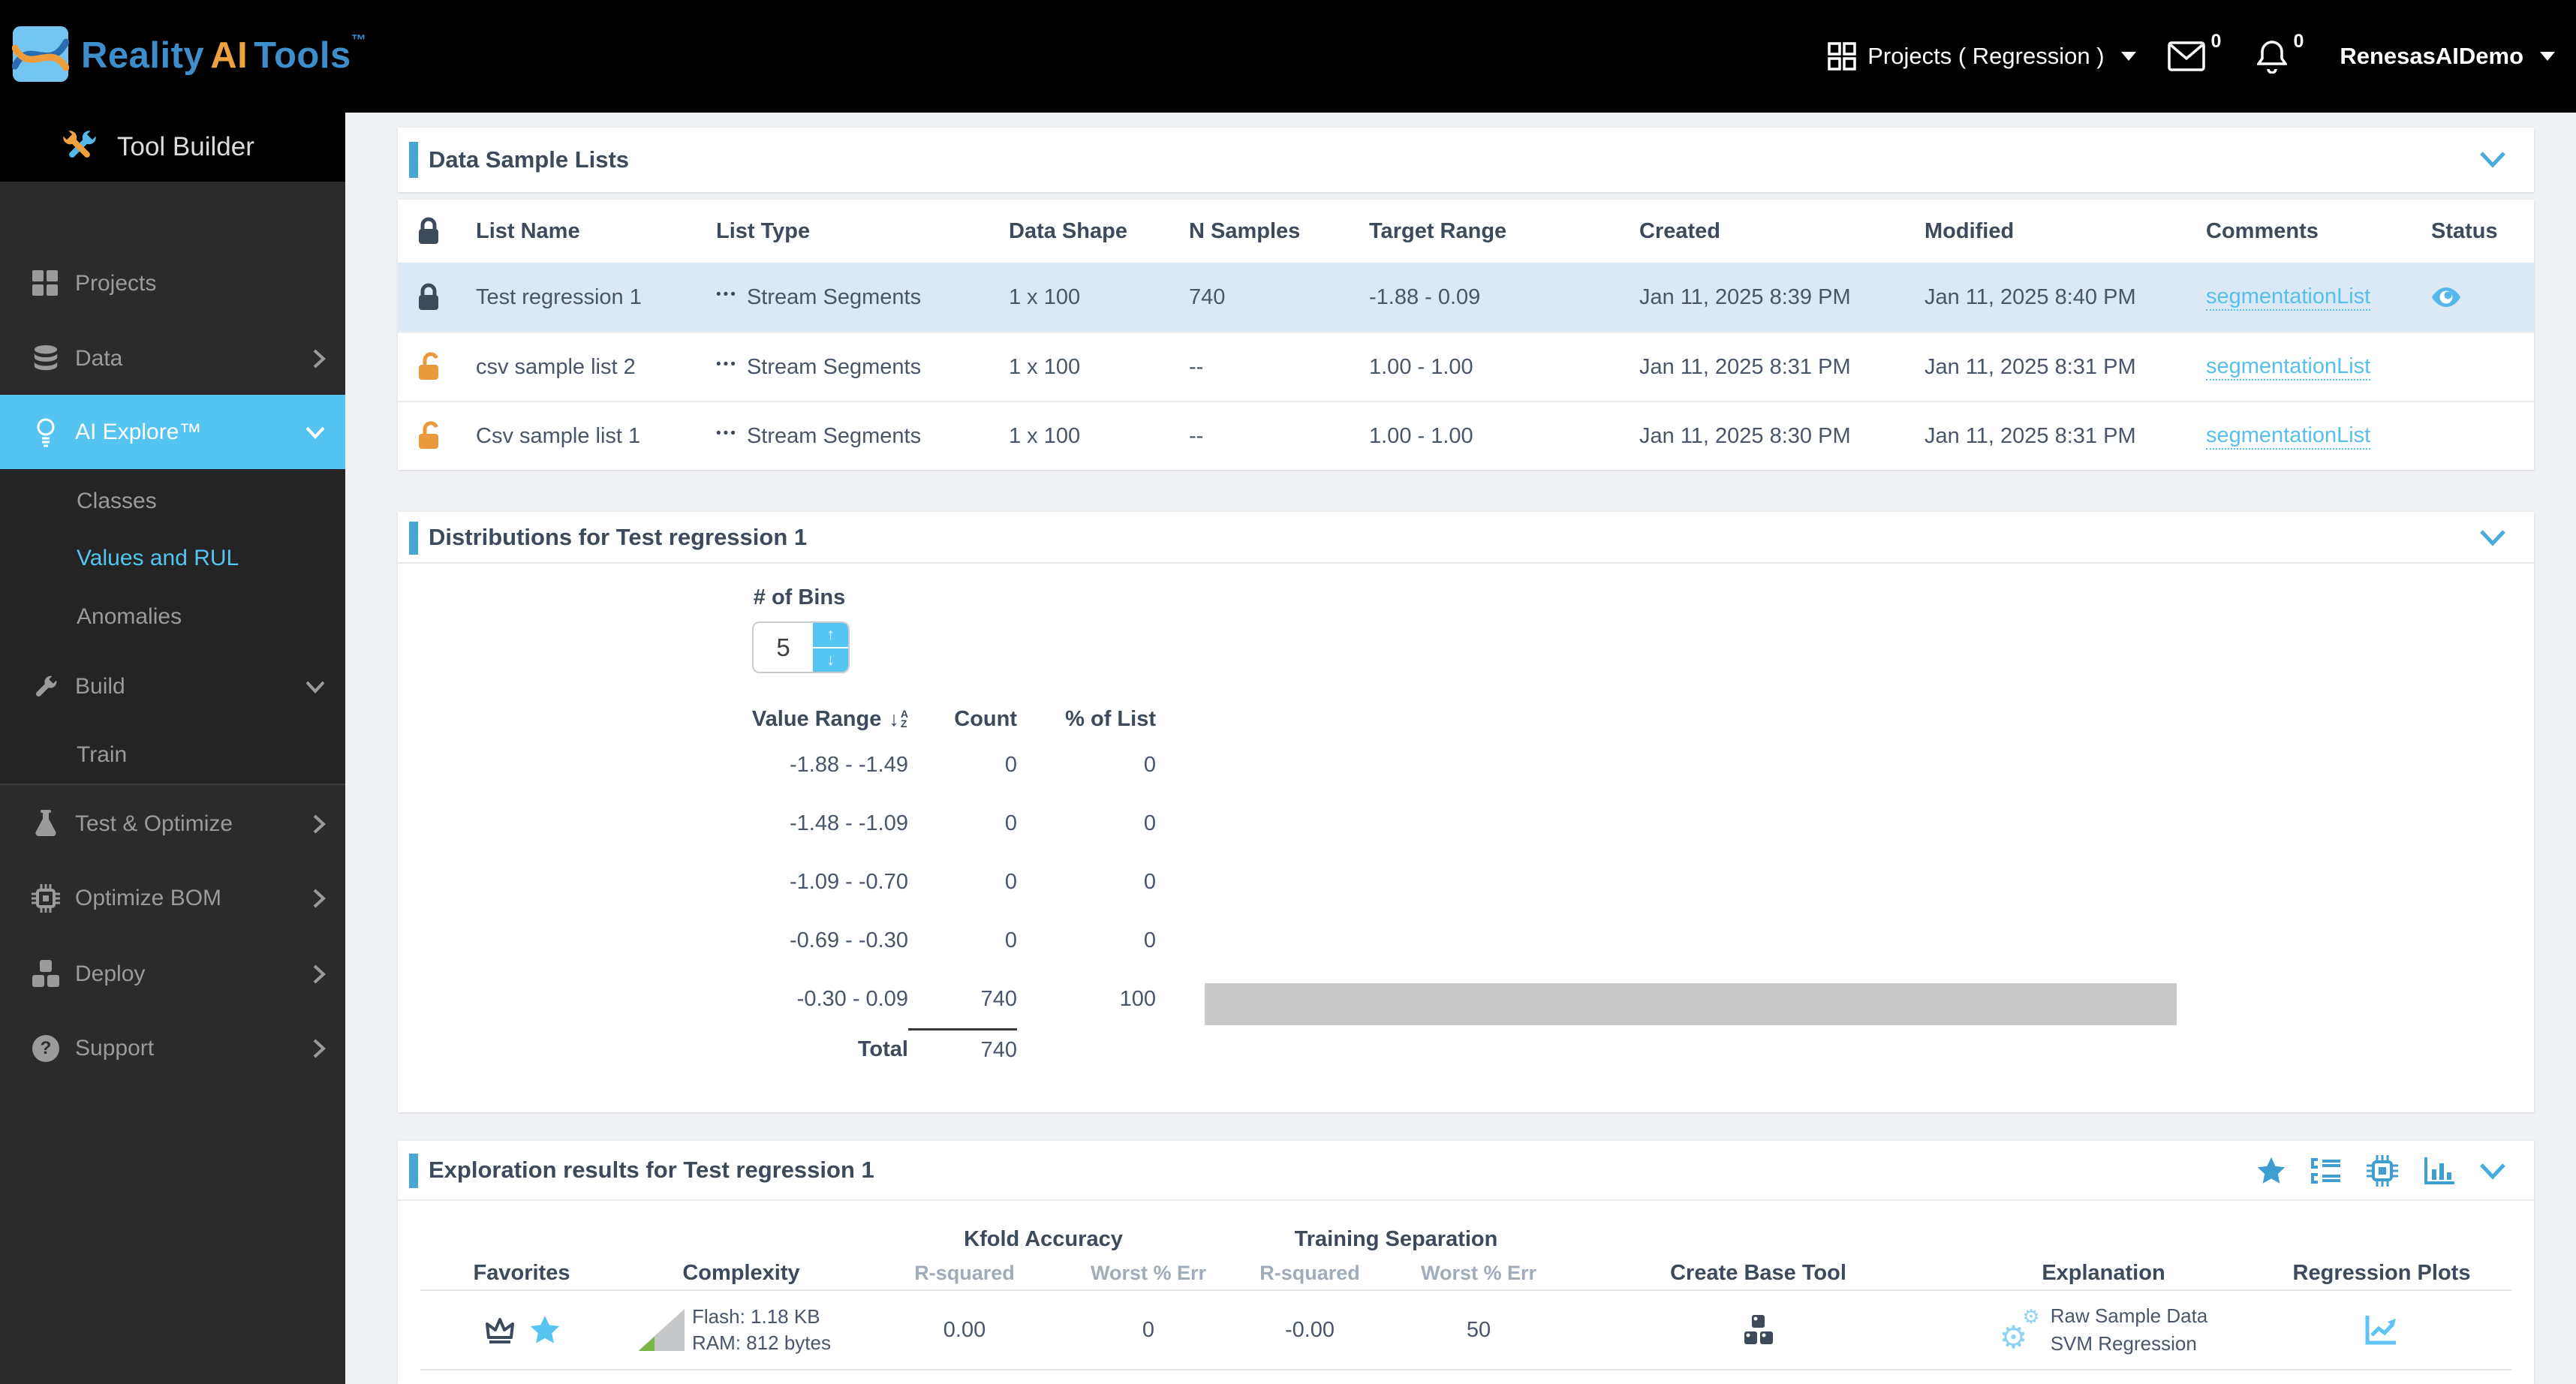 This screenshot has height=1384, width=2576. Describe the element at coordinates (2129, 1329) in the screenshot. I see `explanation-text: Raw Sample Data SVM Regression` at that location.